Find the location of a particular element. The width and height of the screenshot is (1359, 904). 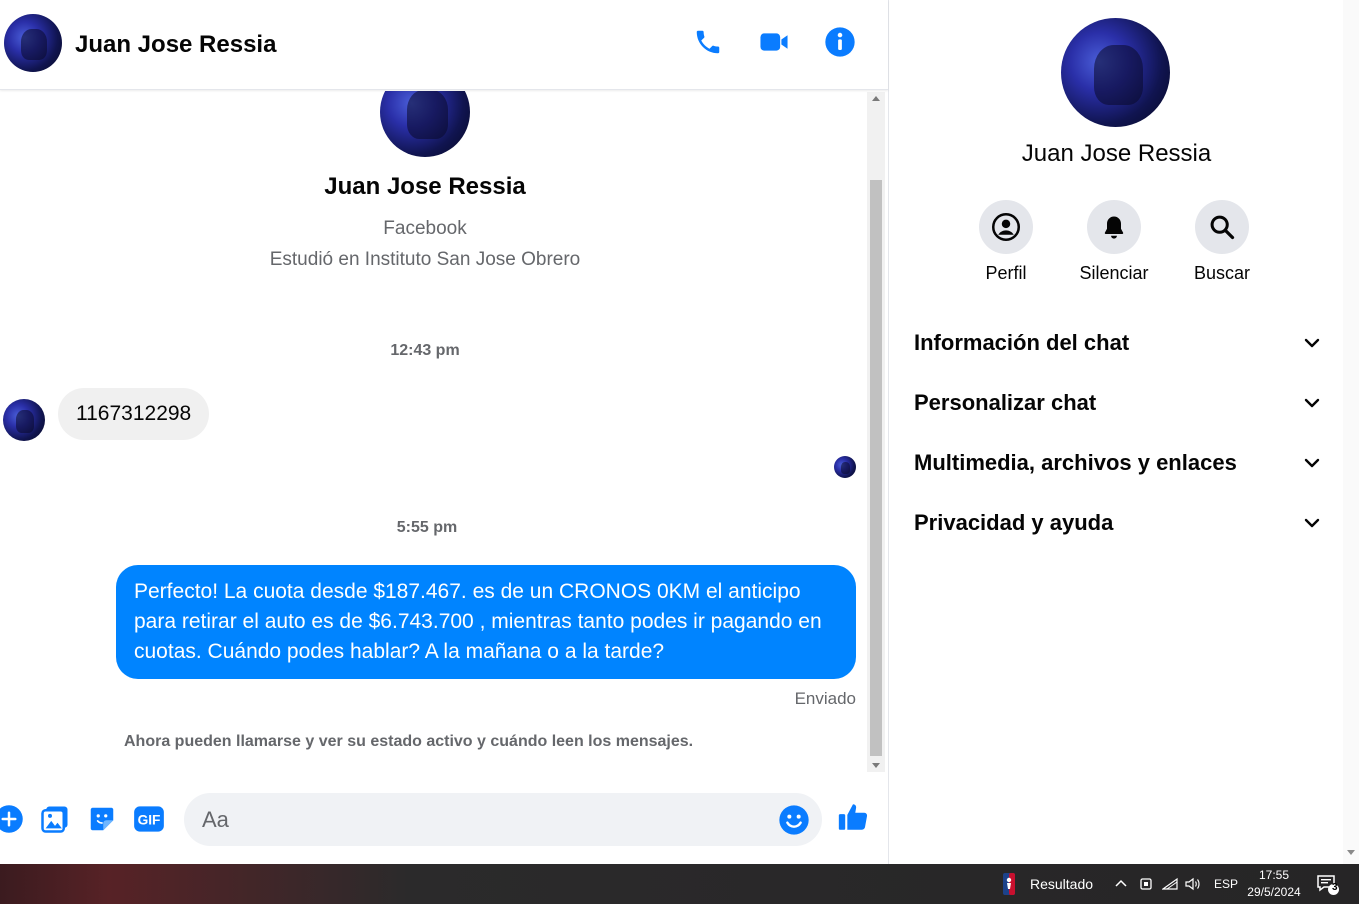

profile-icon is located at coordinates (1006, 227).